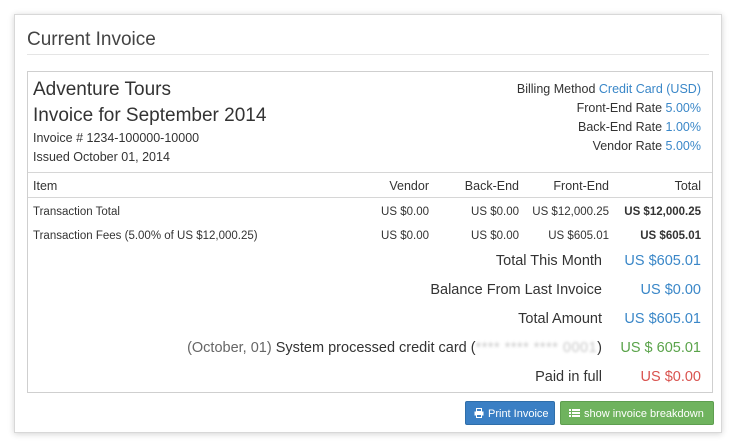 This screenshot has height=447, width=737. What do you see at coordinates (683, 108) in the screenshot?
I see `front-end-rate-value: 5.00%` at bounding box center [683, 108].